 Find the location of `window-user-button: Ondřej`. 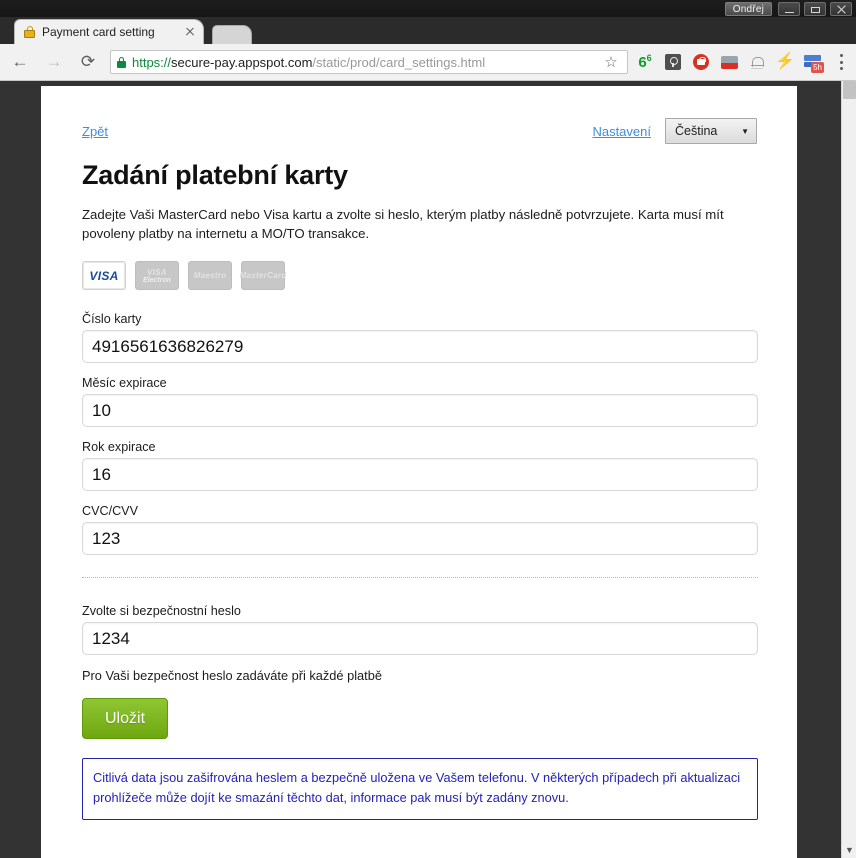

window-user-button: Ondřej is located at coordinates (748, 9).